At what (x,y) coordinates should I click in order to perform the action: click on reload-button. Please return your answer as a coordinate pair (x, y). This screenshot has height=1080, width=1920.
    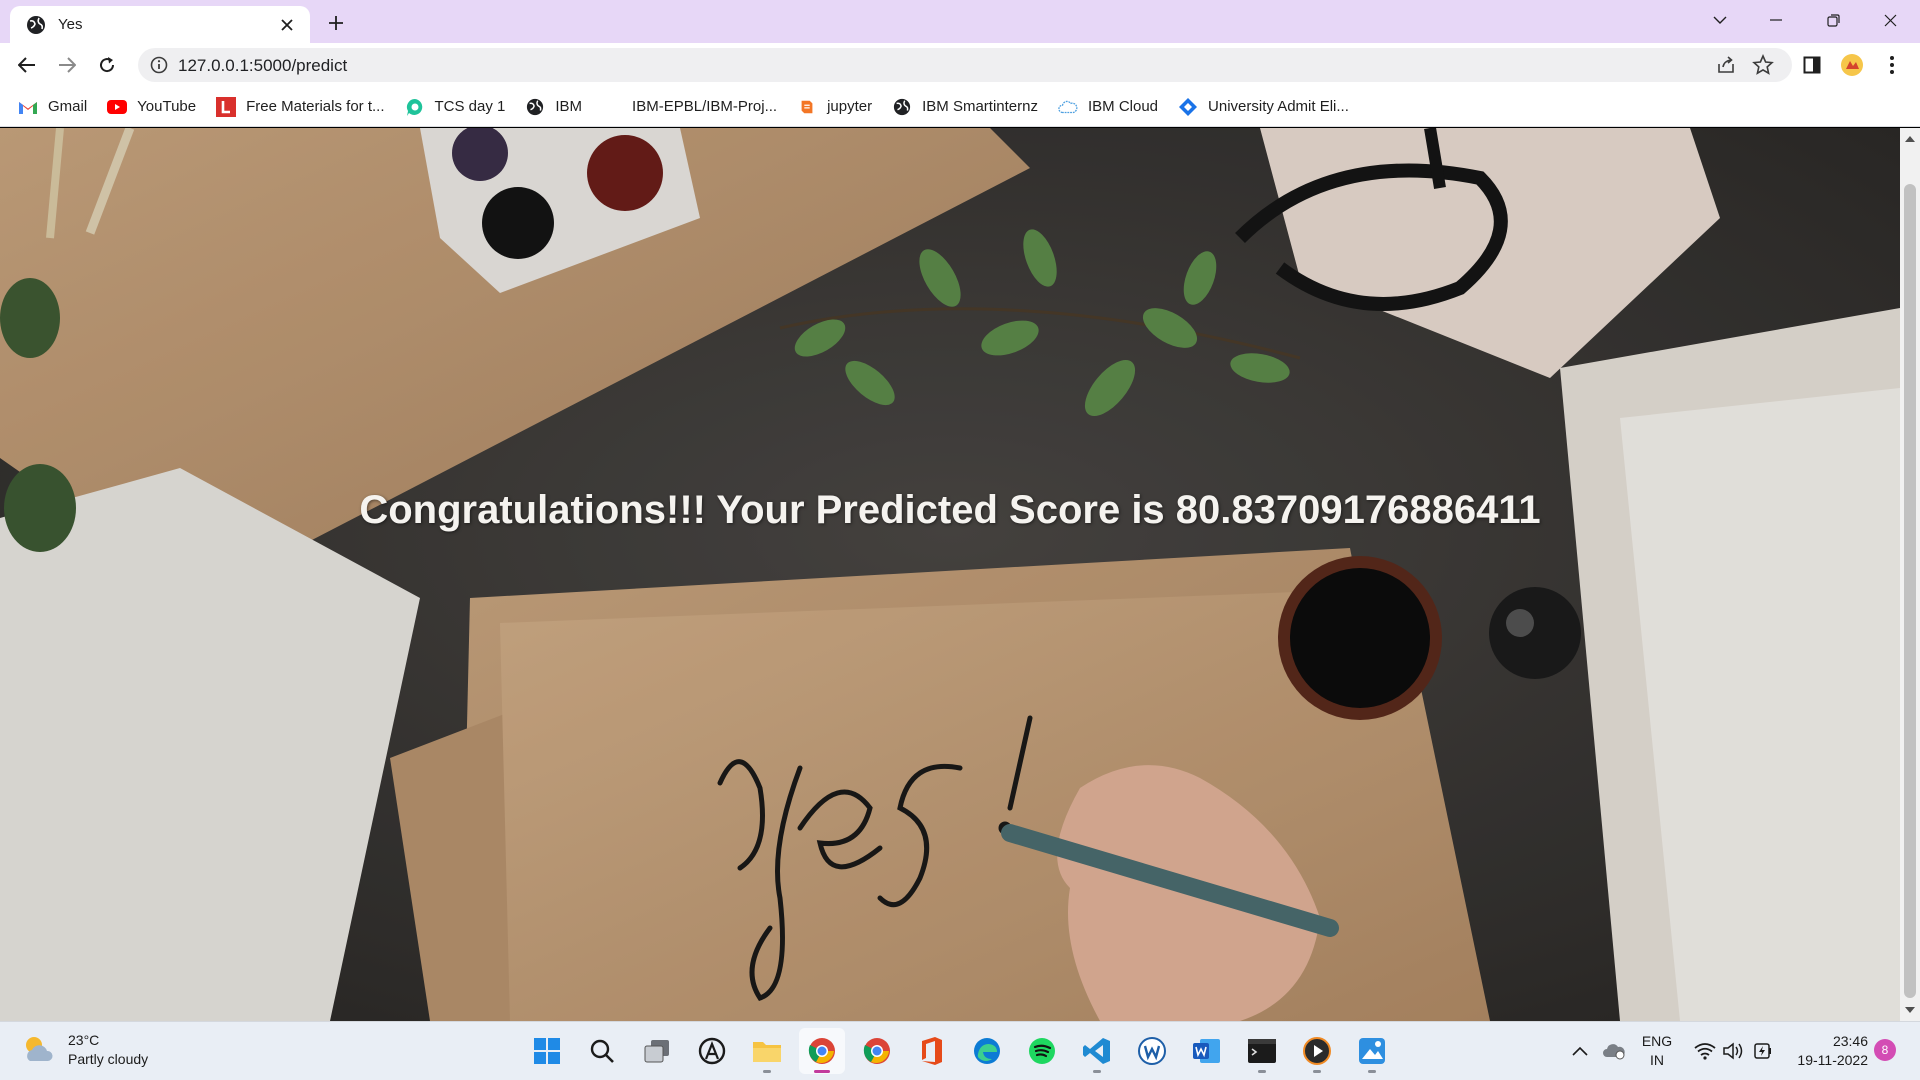
    Looking at the image, I should click on (107, 65).